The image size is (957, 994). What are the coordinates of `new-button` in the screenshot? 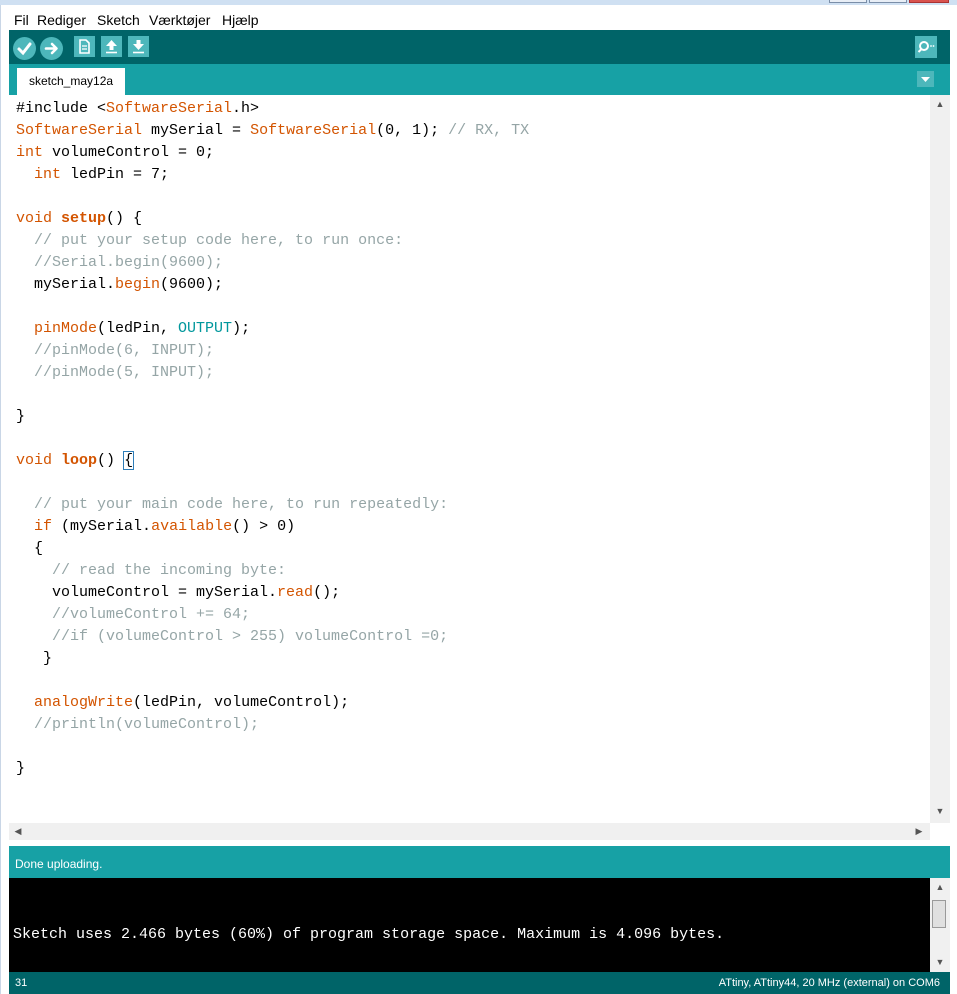 It's located at (84, 46).